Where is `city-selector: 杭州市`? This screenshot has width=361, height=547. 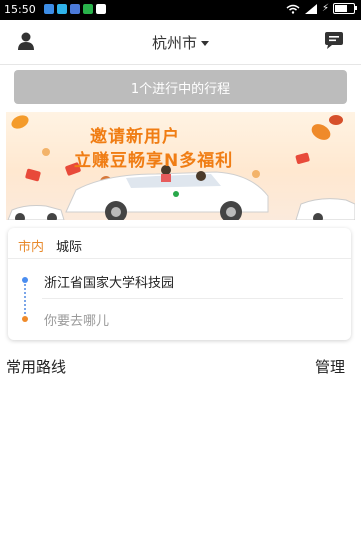
city-selector: 杭州市 is located at coordinates (180, 42).